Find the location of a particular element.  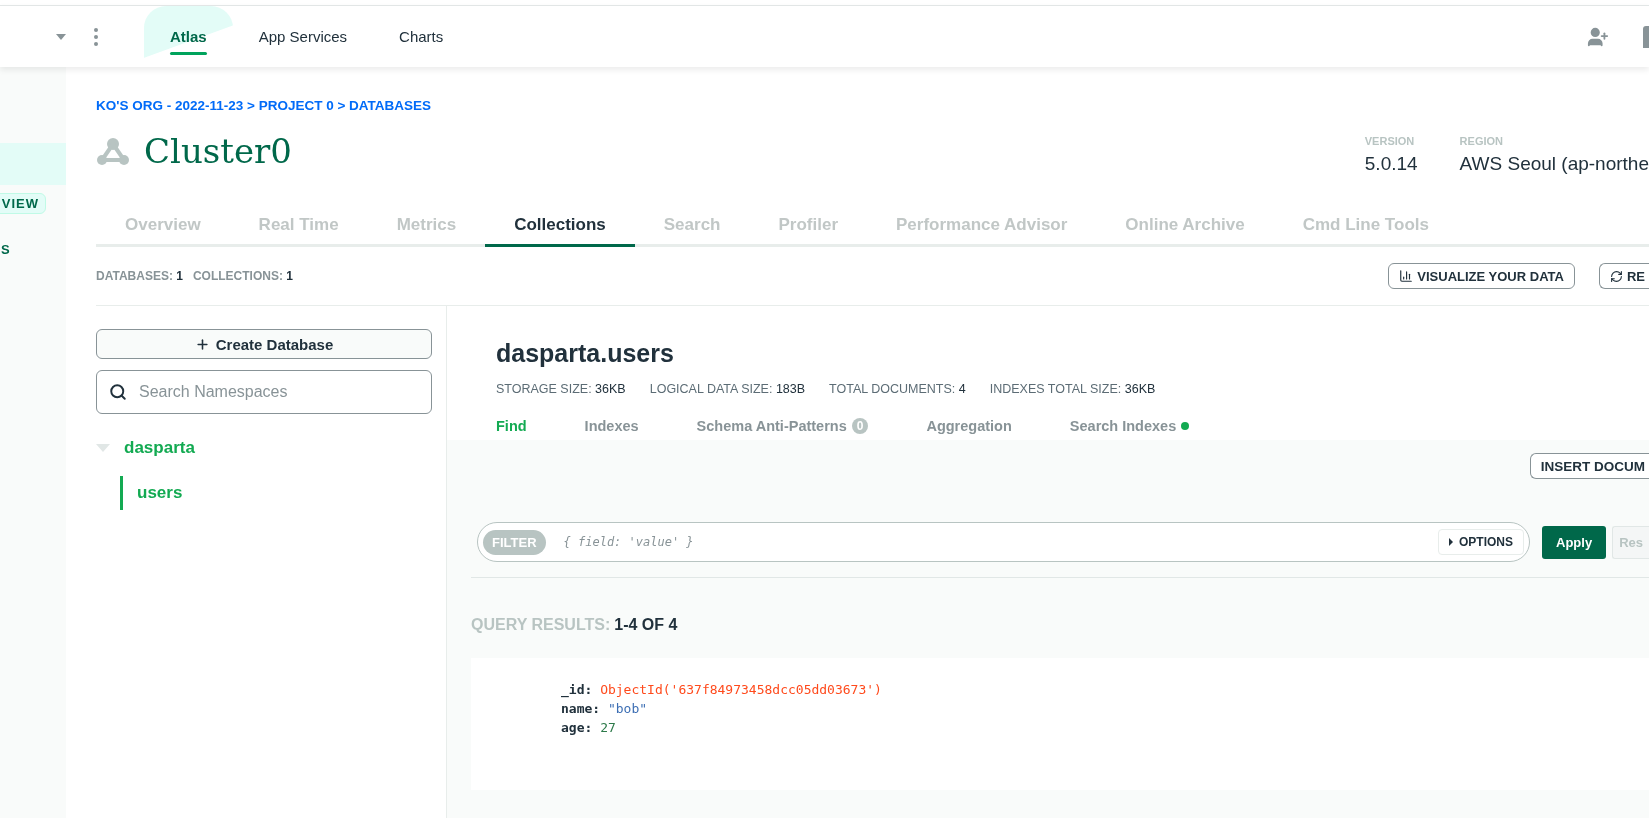

visualize-button: VISUALIZE YOUR DATA is located at coordinates (1481, 276).